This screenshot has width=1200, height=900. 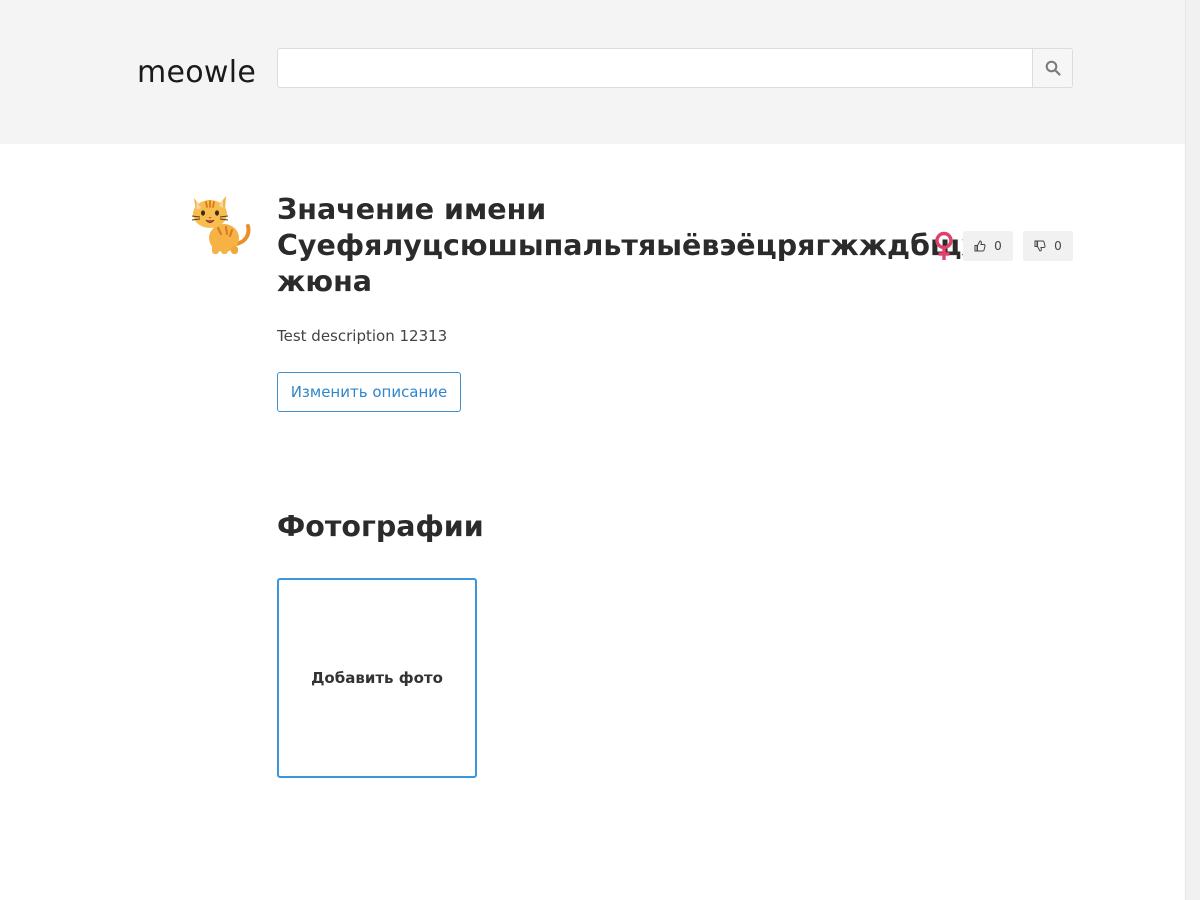 I want to click on edit-description-button: Изменить описание, so click(x=369, y=392).